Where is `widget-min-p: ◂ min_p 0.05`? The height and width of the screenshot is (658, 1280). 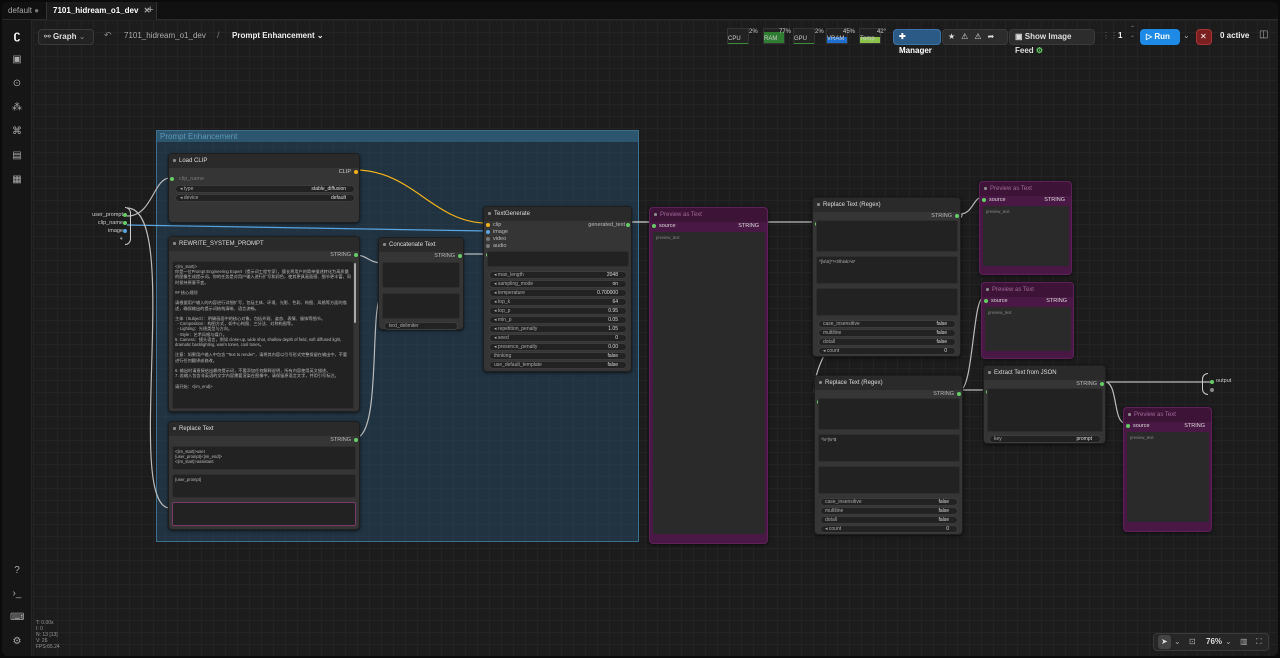 widget-min-p: ◂ min_p 0.05 is located at coordinates (558, 320).